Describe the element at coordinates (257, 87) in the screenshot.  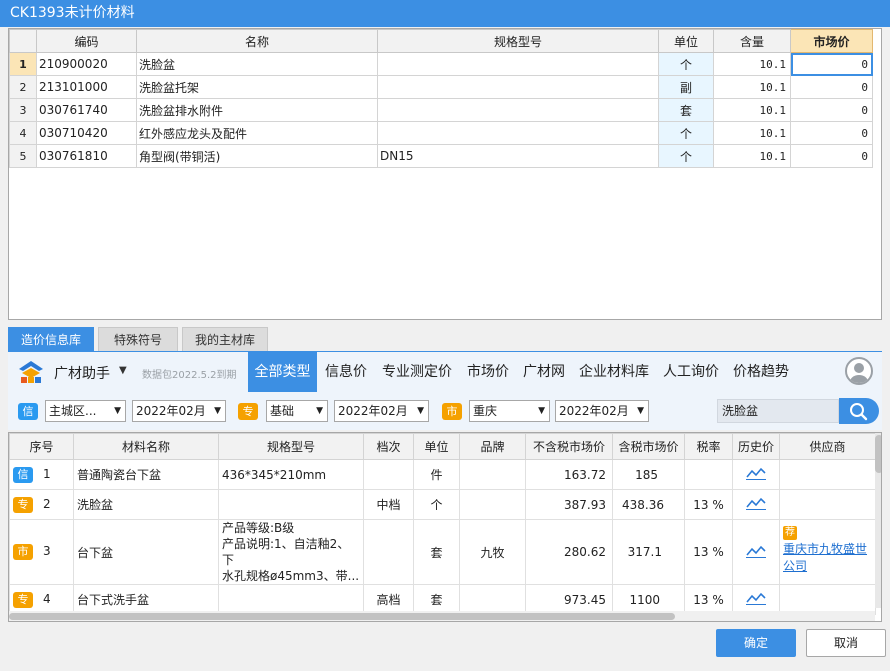
I see `cell-name: 洗脸盆托架` at that location.